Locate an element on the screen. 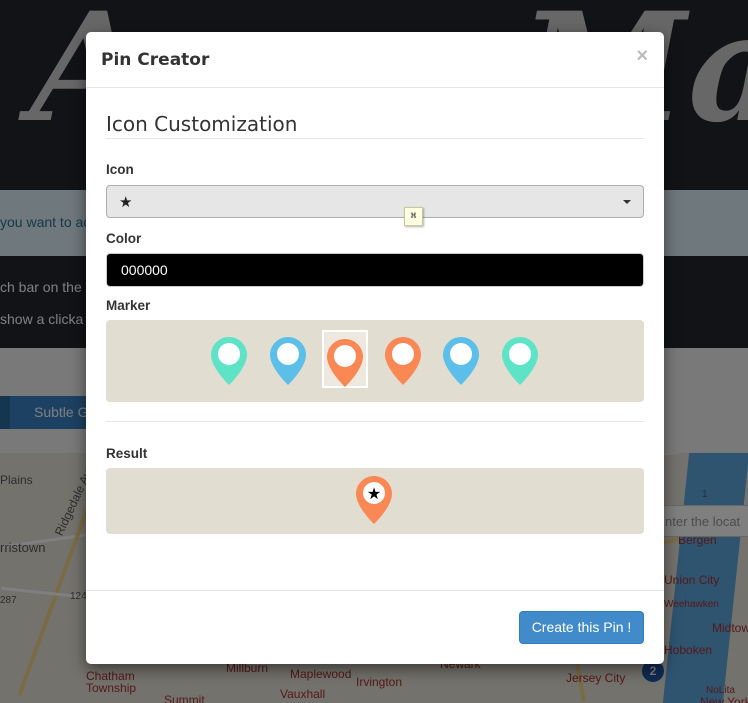 The height and width of the screenshot is (703, 748). result-pin-icon: ★ is located at coordinates (374, 500).